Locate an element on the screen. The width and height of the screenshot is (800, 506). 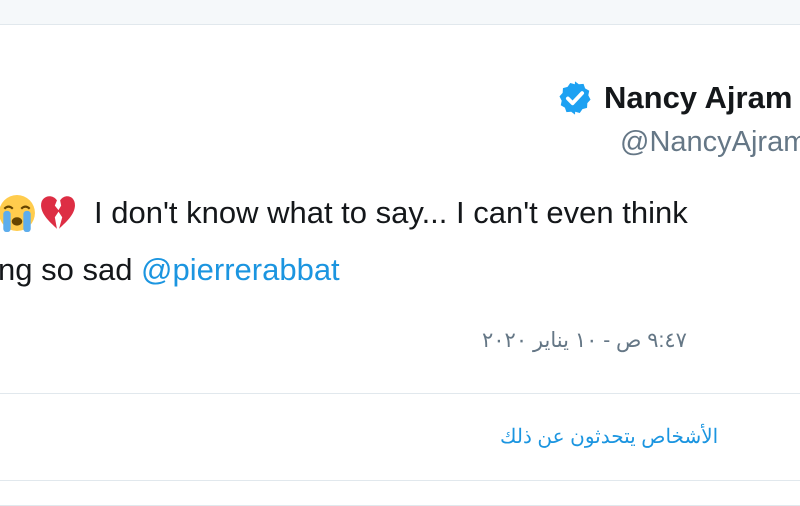
verified-badge-icon is located at coordinates (575, 98).